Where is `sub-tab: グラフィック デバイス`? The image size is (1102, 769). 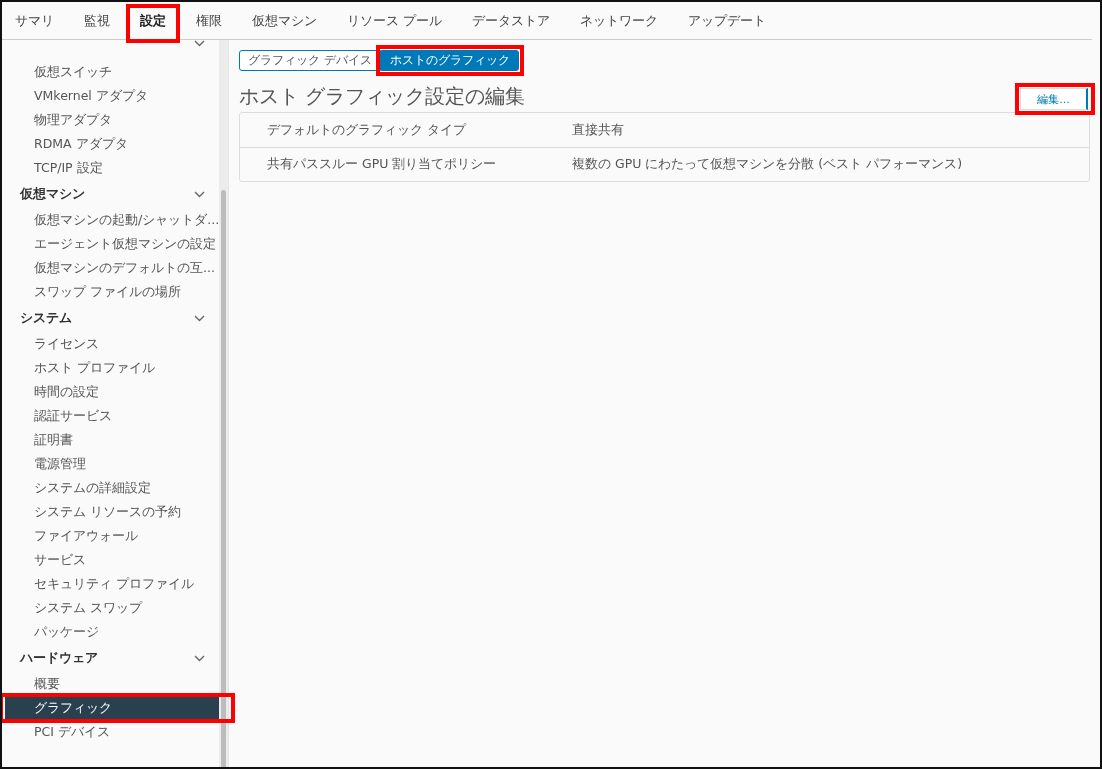 sub-tab: グラフィック デバイス is located at coordinates (310, 60).